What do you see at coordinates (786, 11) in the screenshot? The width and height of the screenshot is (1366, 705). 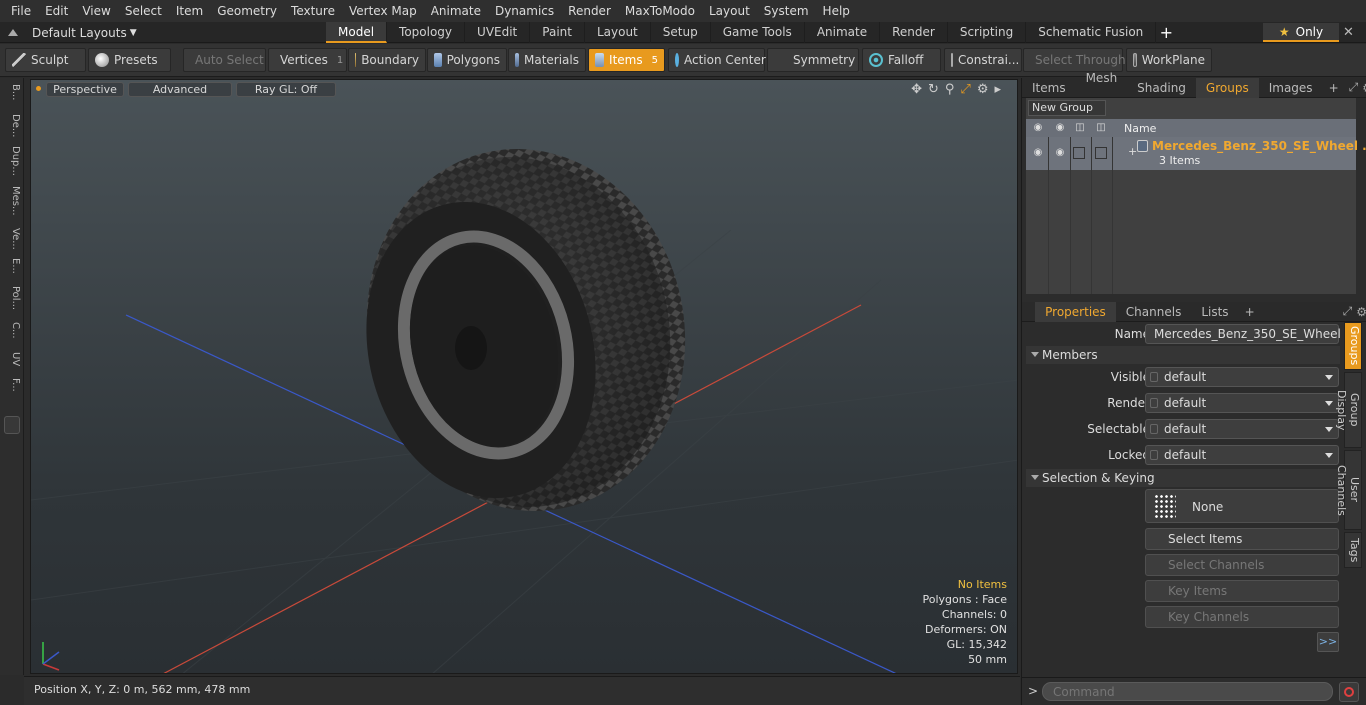 I see `menu-system: System` at bounding box center [786, 11].